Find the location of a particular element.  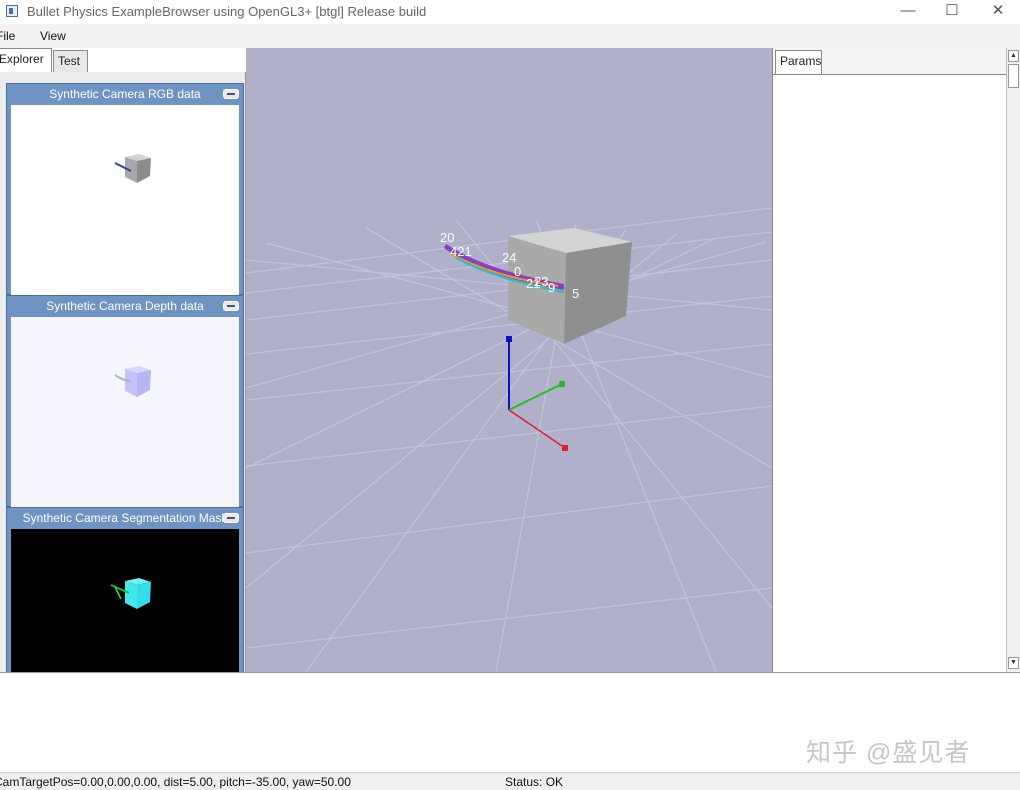

minimize-button: — is located at coordinates (908, 12).